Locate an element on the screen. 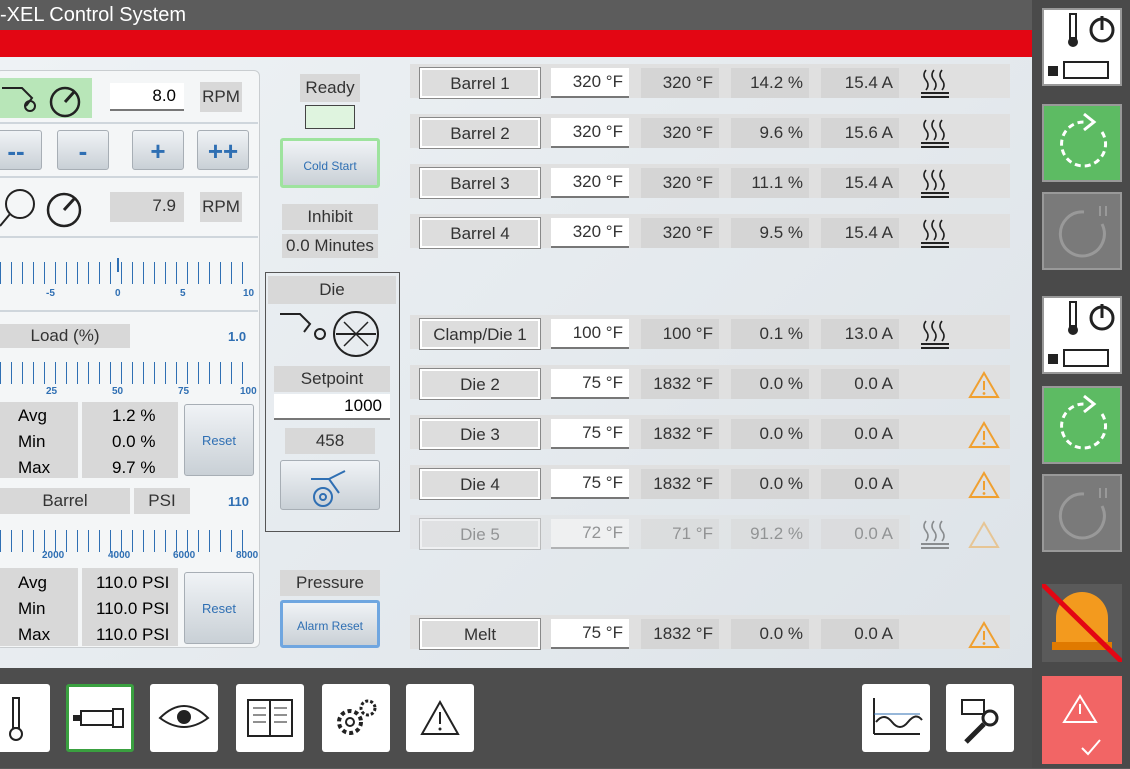  nav-manual-button is located at coordinates (270, 718).